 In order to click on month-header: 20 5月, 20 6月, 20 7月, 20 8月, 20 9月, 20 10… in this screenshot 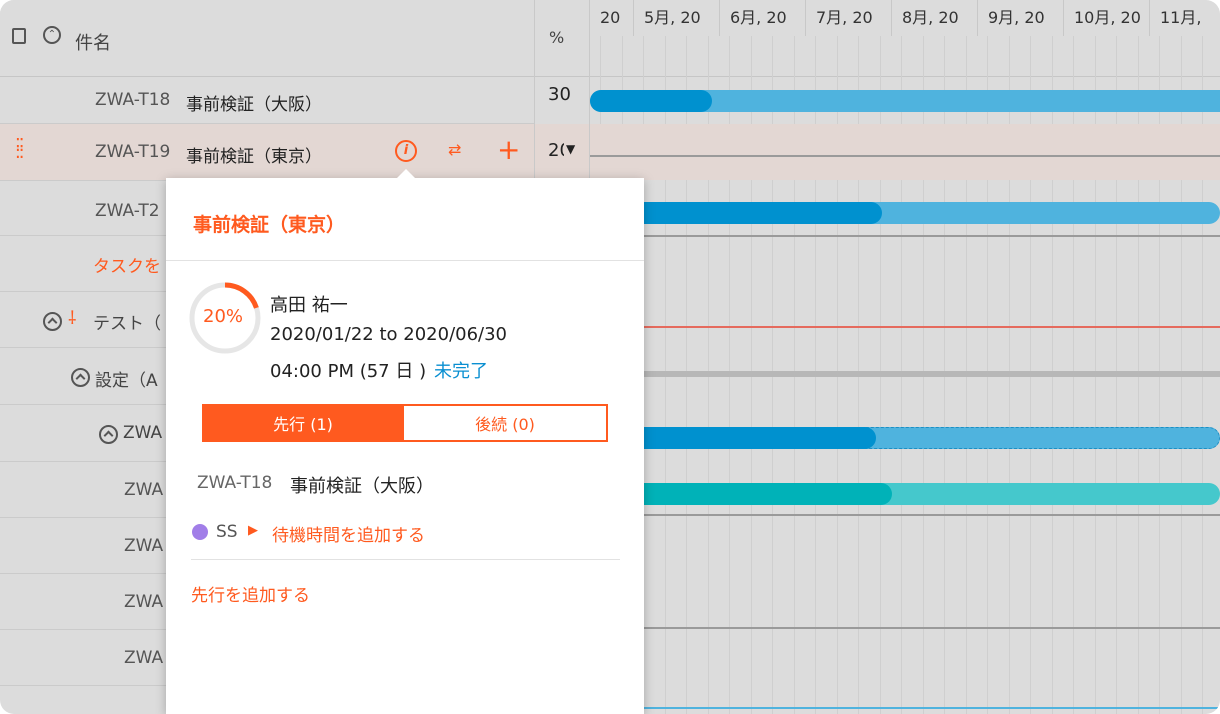, I will do `click(905, 38)`.